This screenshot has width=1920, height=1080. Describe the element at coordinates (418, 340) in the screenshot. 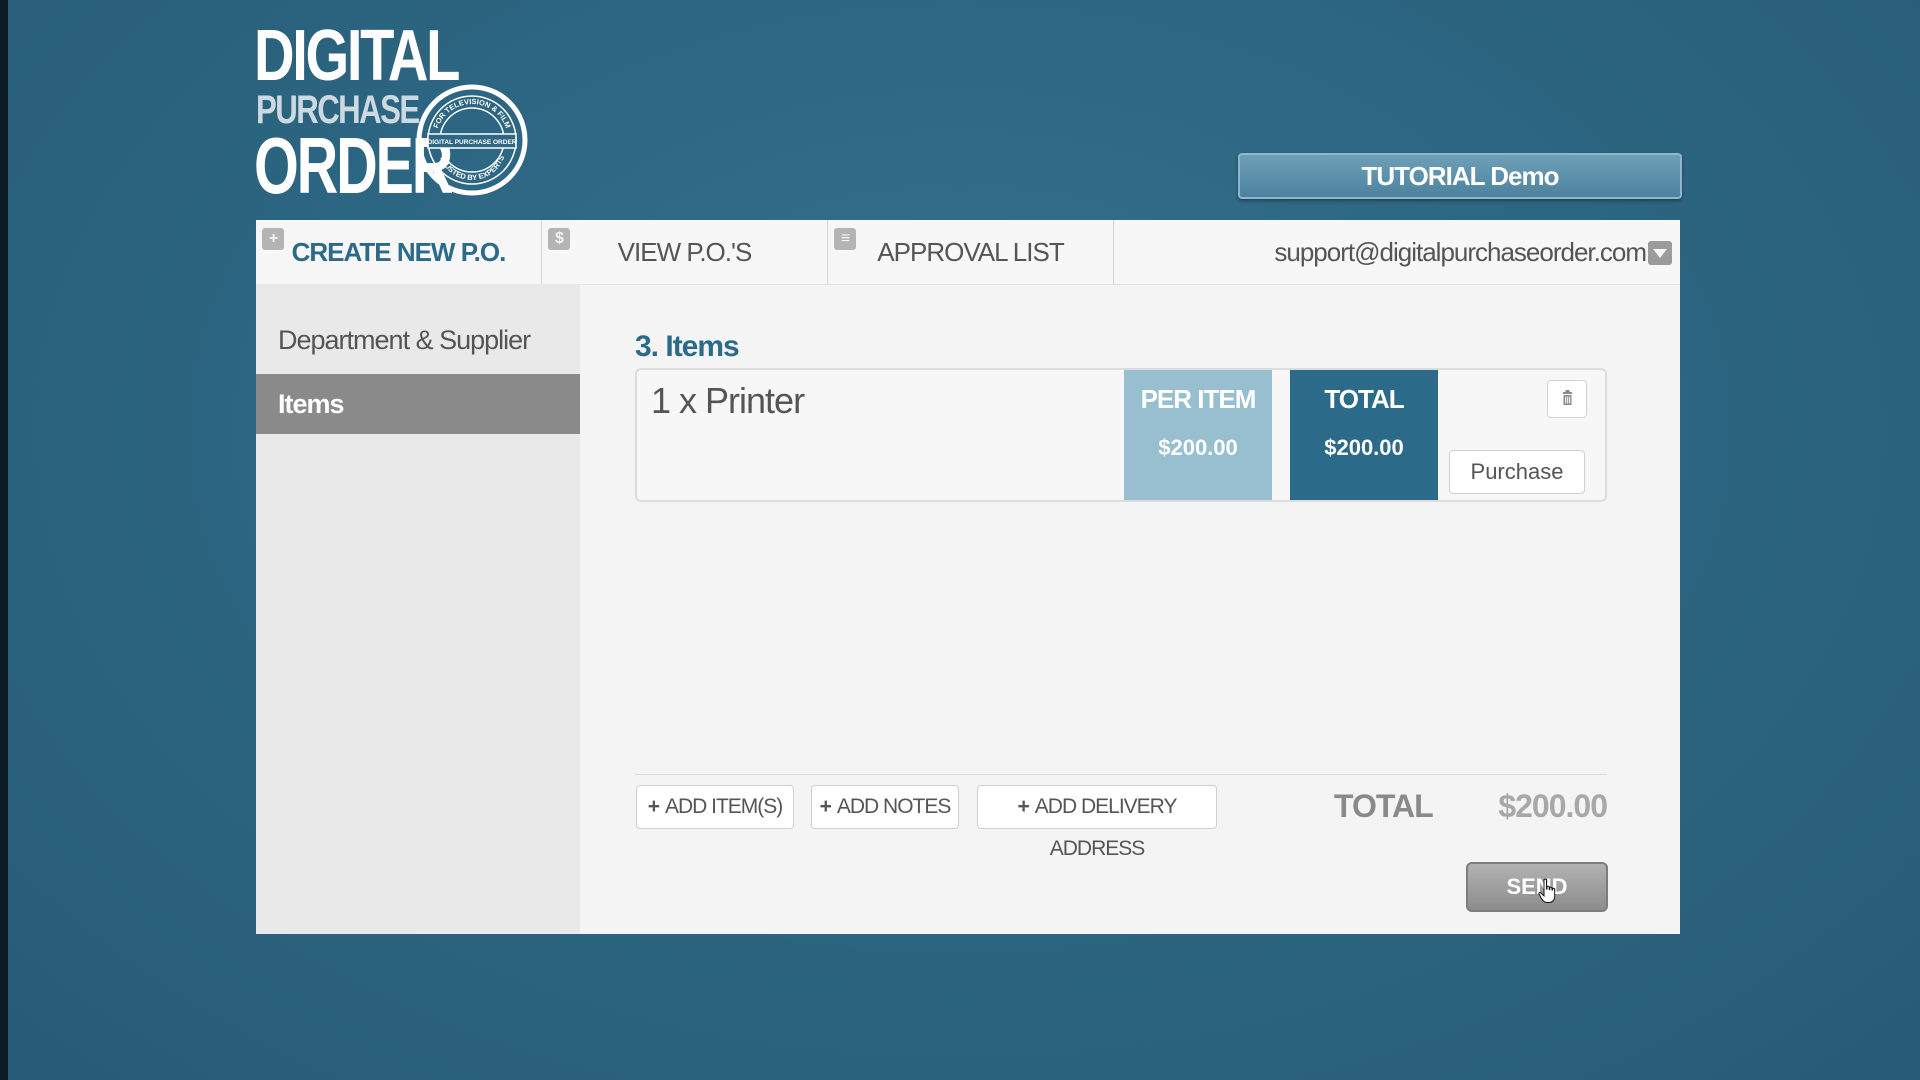

I see `sidebar-item-department-supplier: Department & Supplier` at that location.